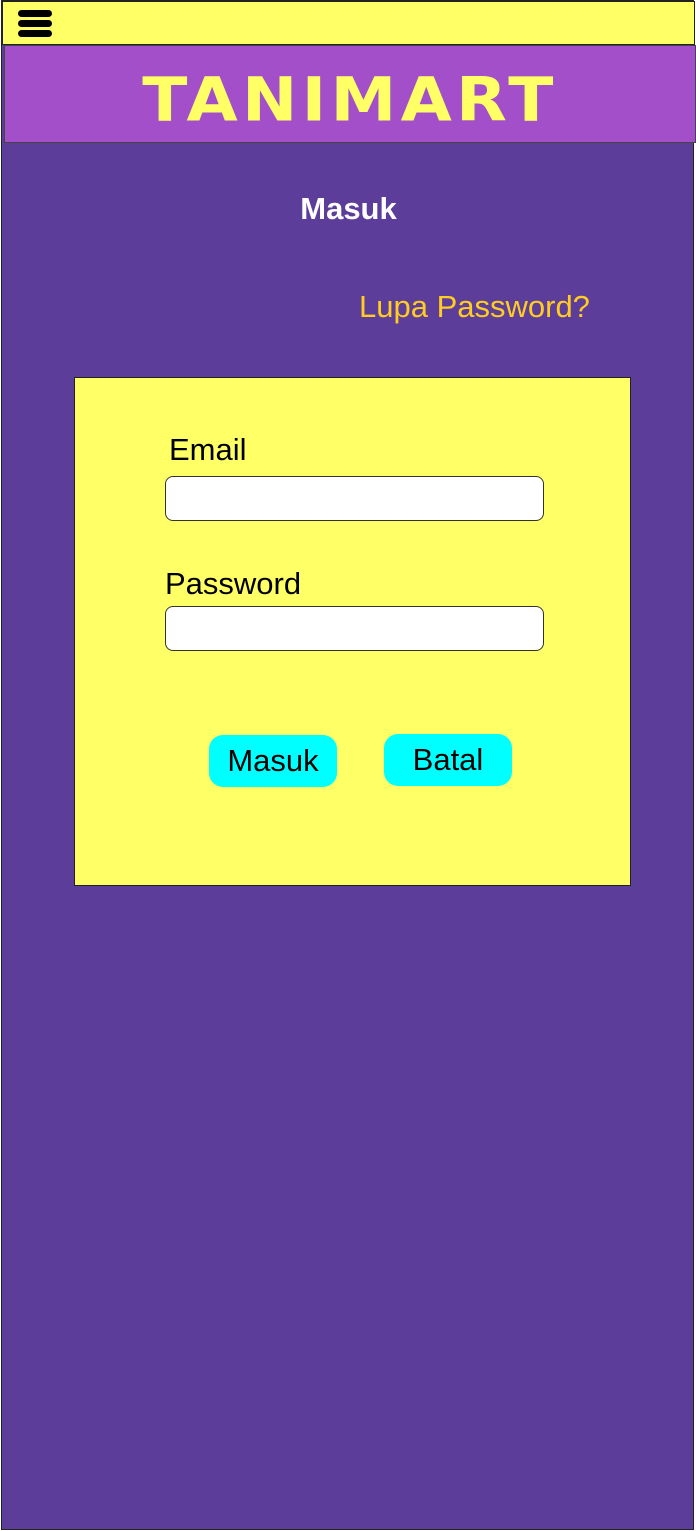  I want to click on cancel-button: Batal, so click(448, 760).